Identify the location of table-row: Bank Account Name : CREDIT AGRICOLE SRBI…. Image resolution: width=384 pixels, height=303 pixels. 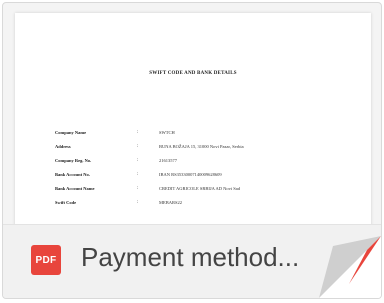
(205, 188).